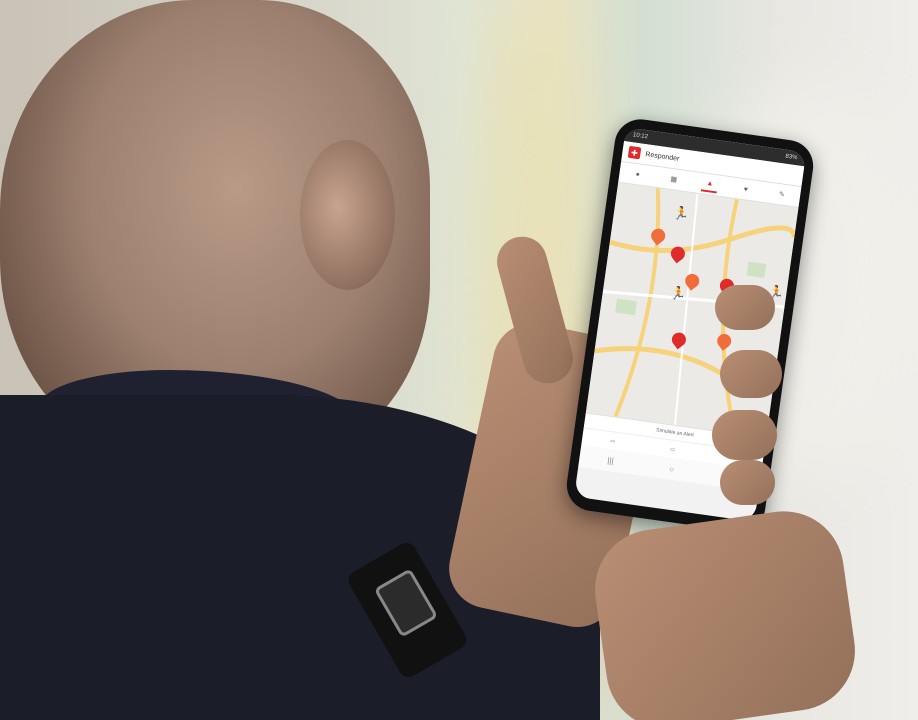 Image resolution: width=918 pixels, height=720 pixels. Describe the element at coordinates (347, 215) in the screenshot. I see `man-ear` at that location.